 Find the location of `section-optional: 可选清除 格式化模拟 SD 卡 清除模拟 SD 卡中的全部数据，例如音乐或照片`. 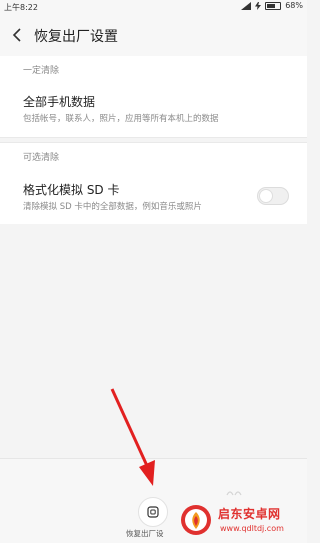

section-optional: 可选清除 格式化模拟 SD 卡 清除模拟 SD 卡中的全部数据，例如音乐或照片 is located at coordinates (153, 183).